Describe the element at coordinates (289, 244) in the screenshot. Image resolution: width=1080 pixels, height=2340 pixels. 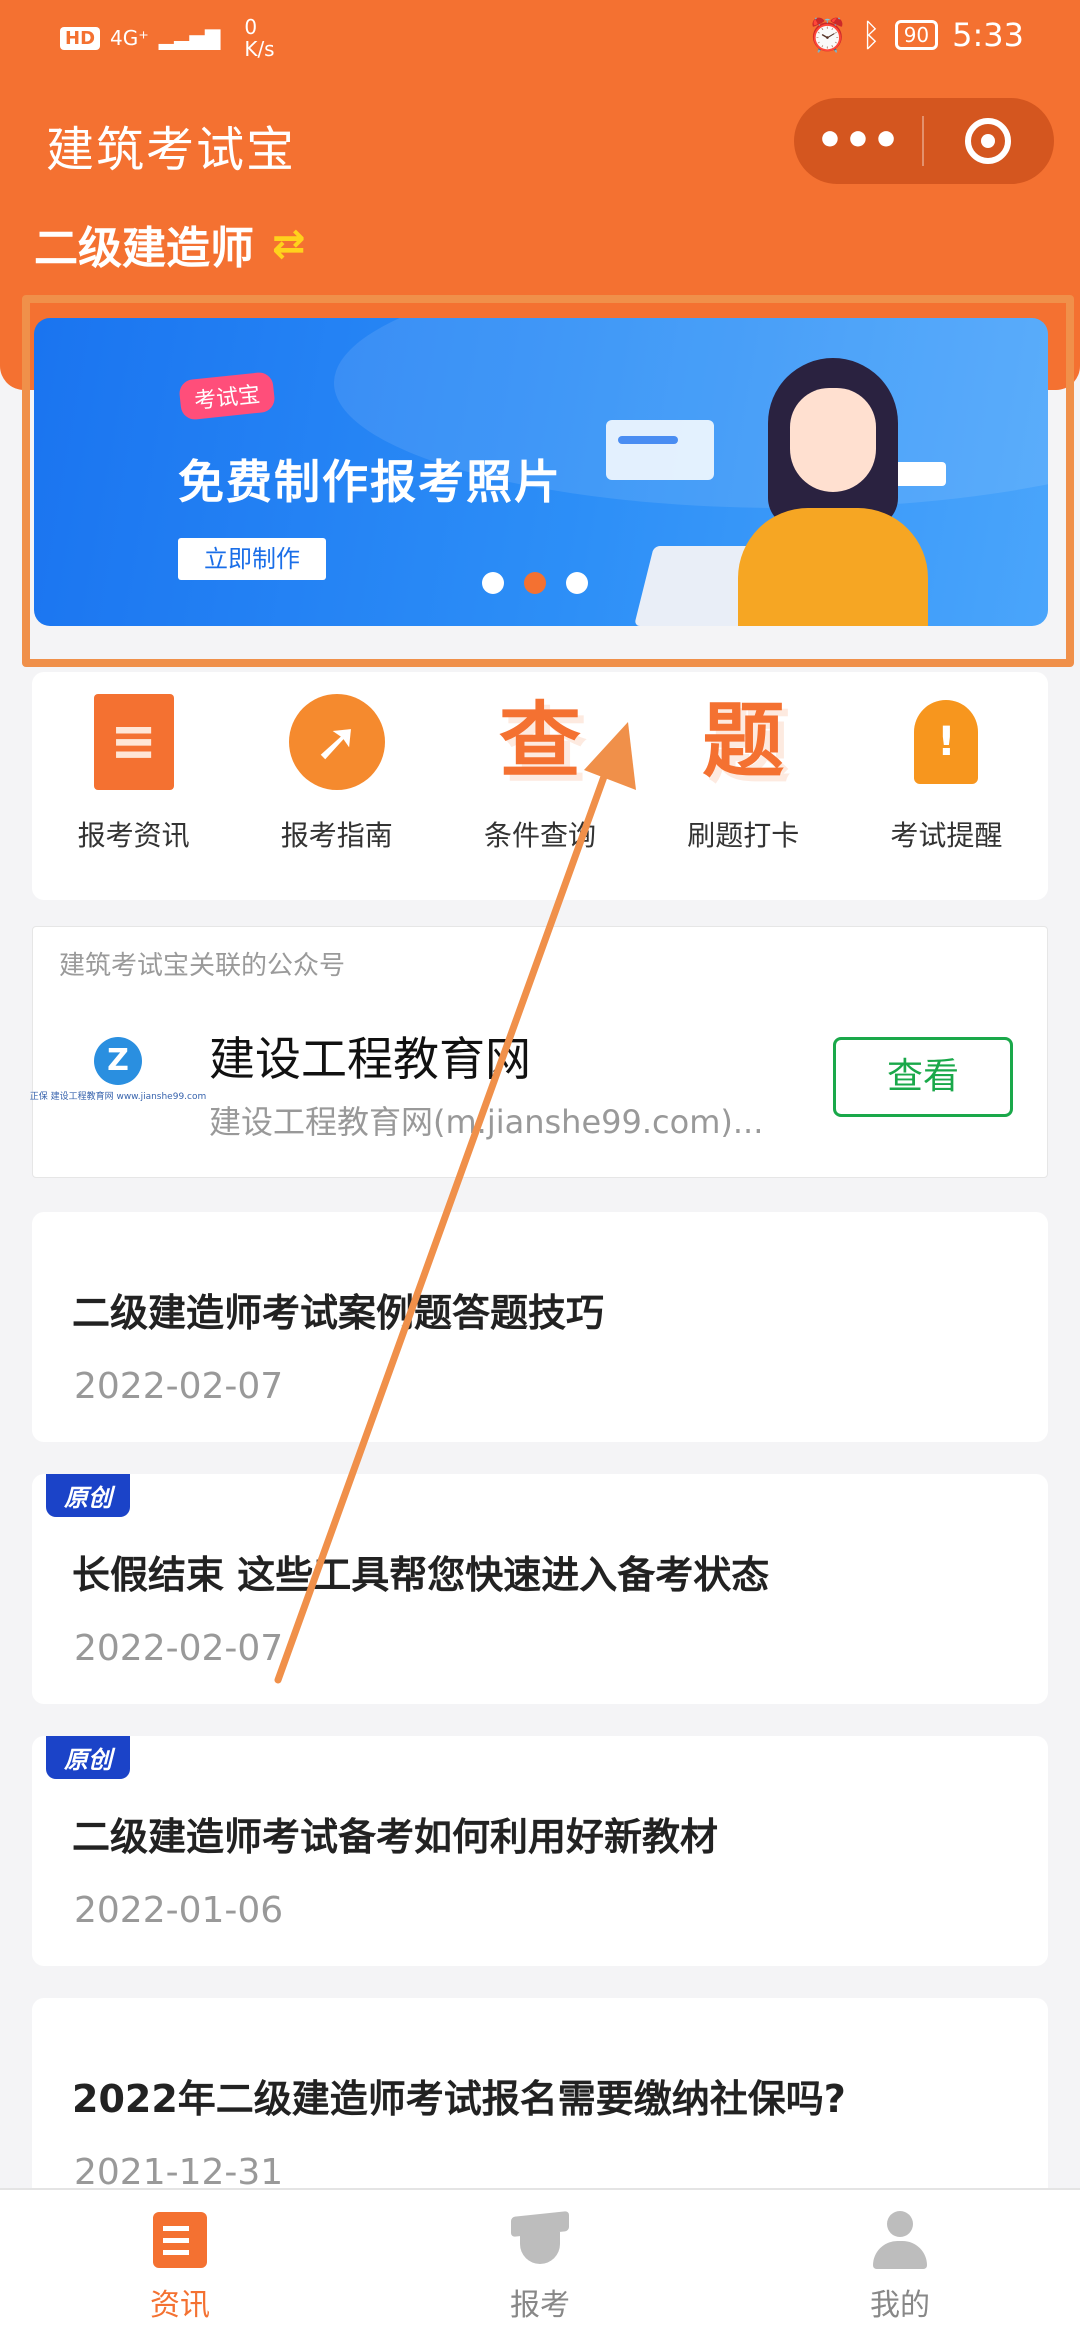
I see `swap-icon: ⇄` at that location.